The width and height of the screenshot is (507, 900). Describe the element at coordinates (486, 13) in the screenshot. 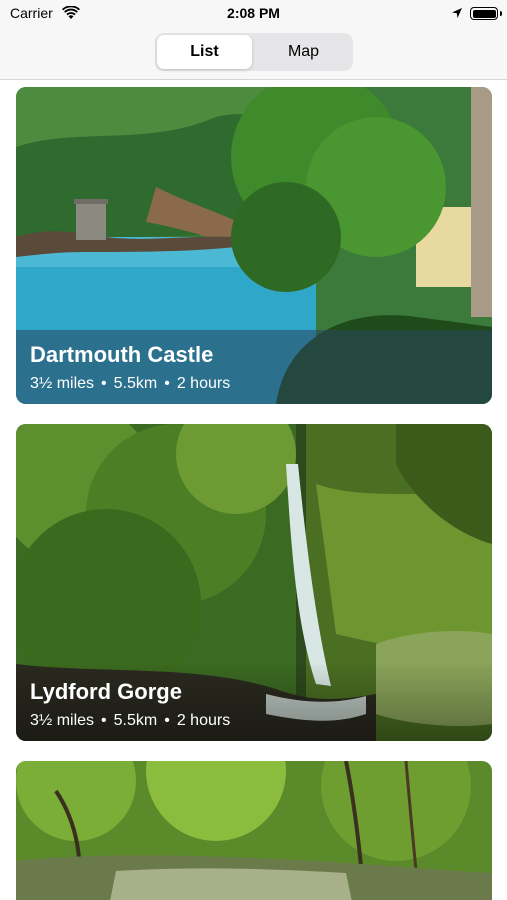

I see `battery-icon` at that location.